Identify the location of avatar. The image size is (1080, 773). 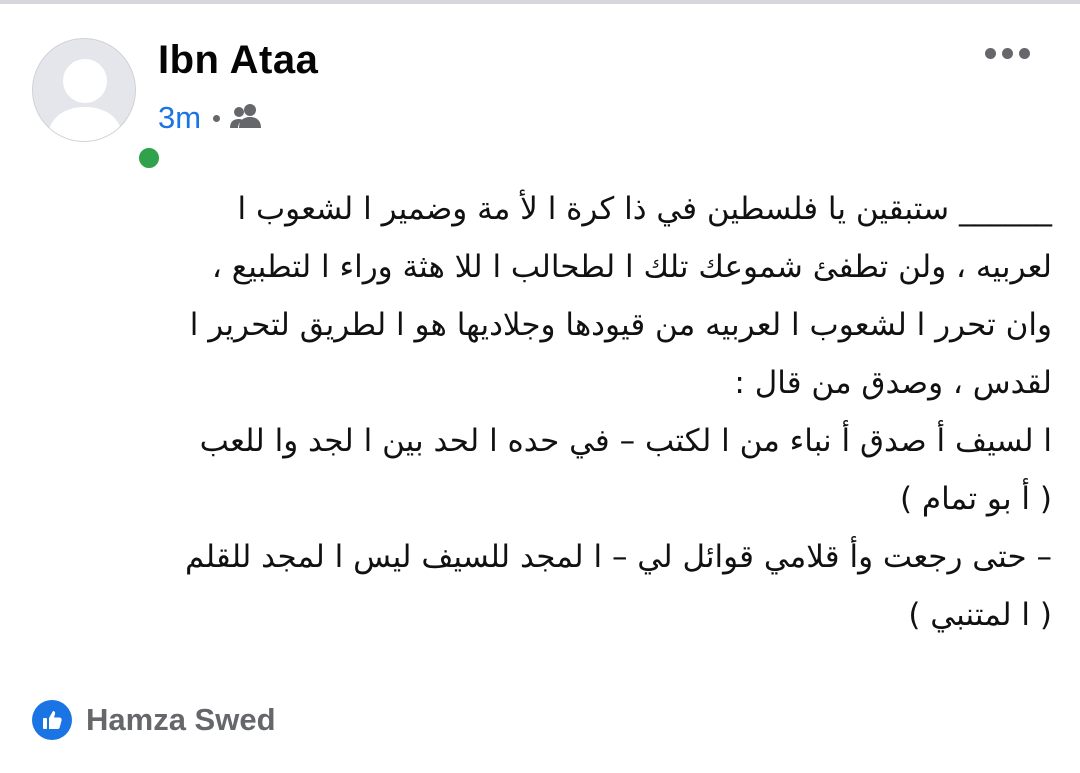
(84, 90).